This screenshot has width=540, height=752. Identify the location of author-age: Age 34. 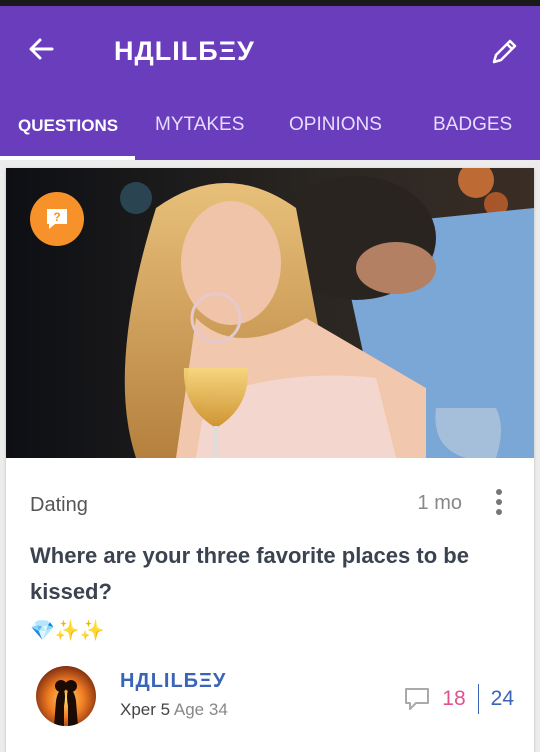
(200, 709).